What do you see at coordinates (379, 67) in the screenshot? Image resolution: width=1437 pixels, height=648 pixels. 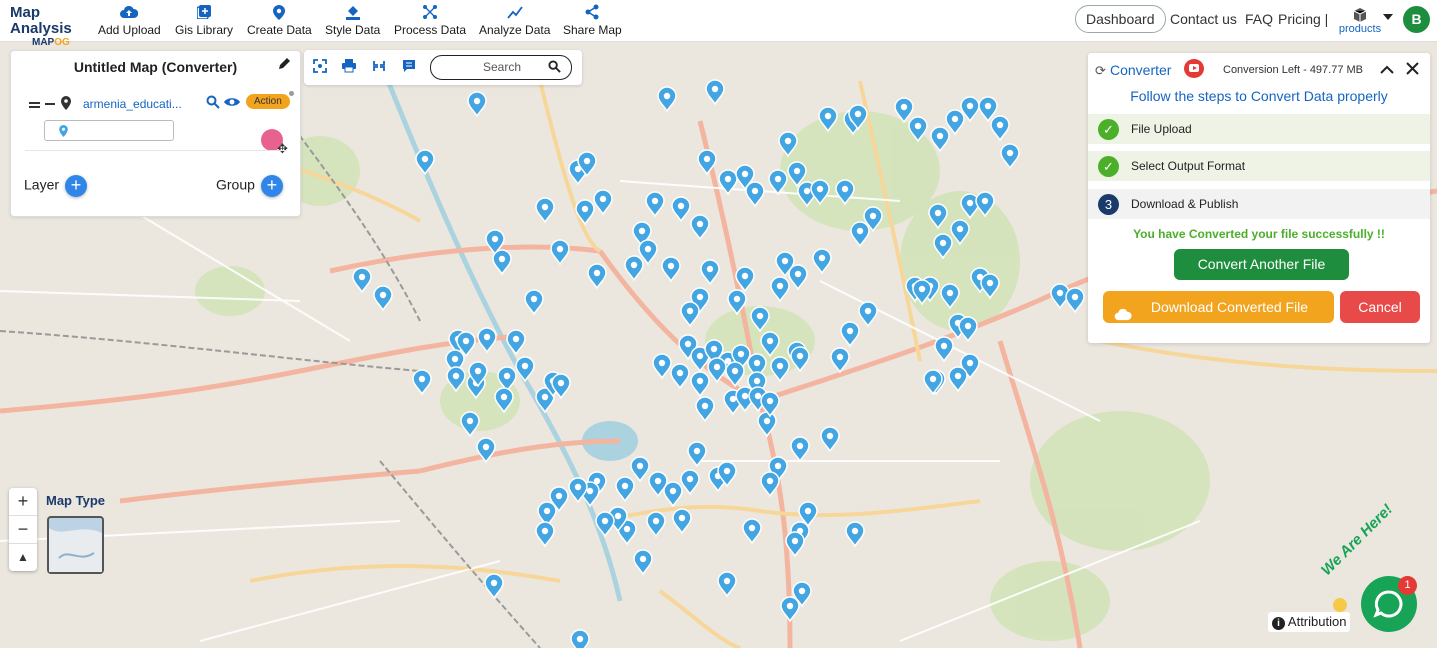 I see `measure-icon` at bounding box center [379, 67].